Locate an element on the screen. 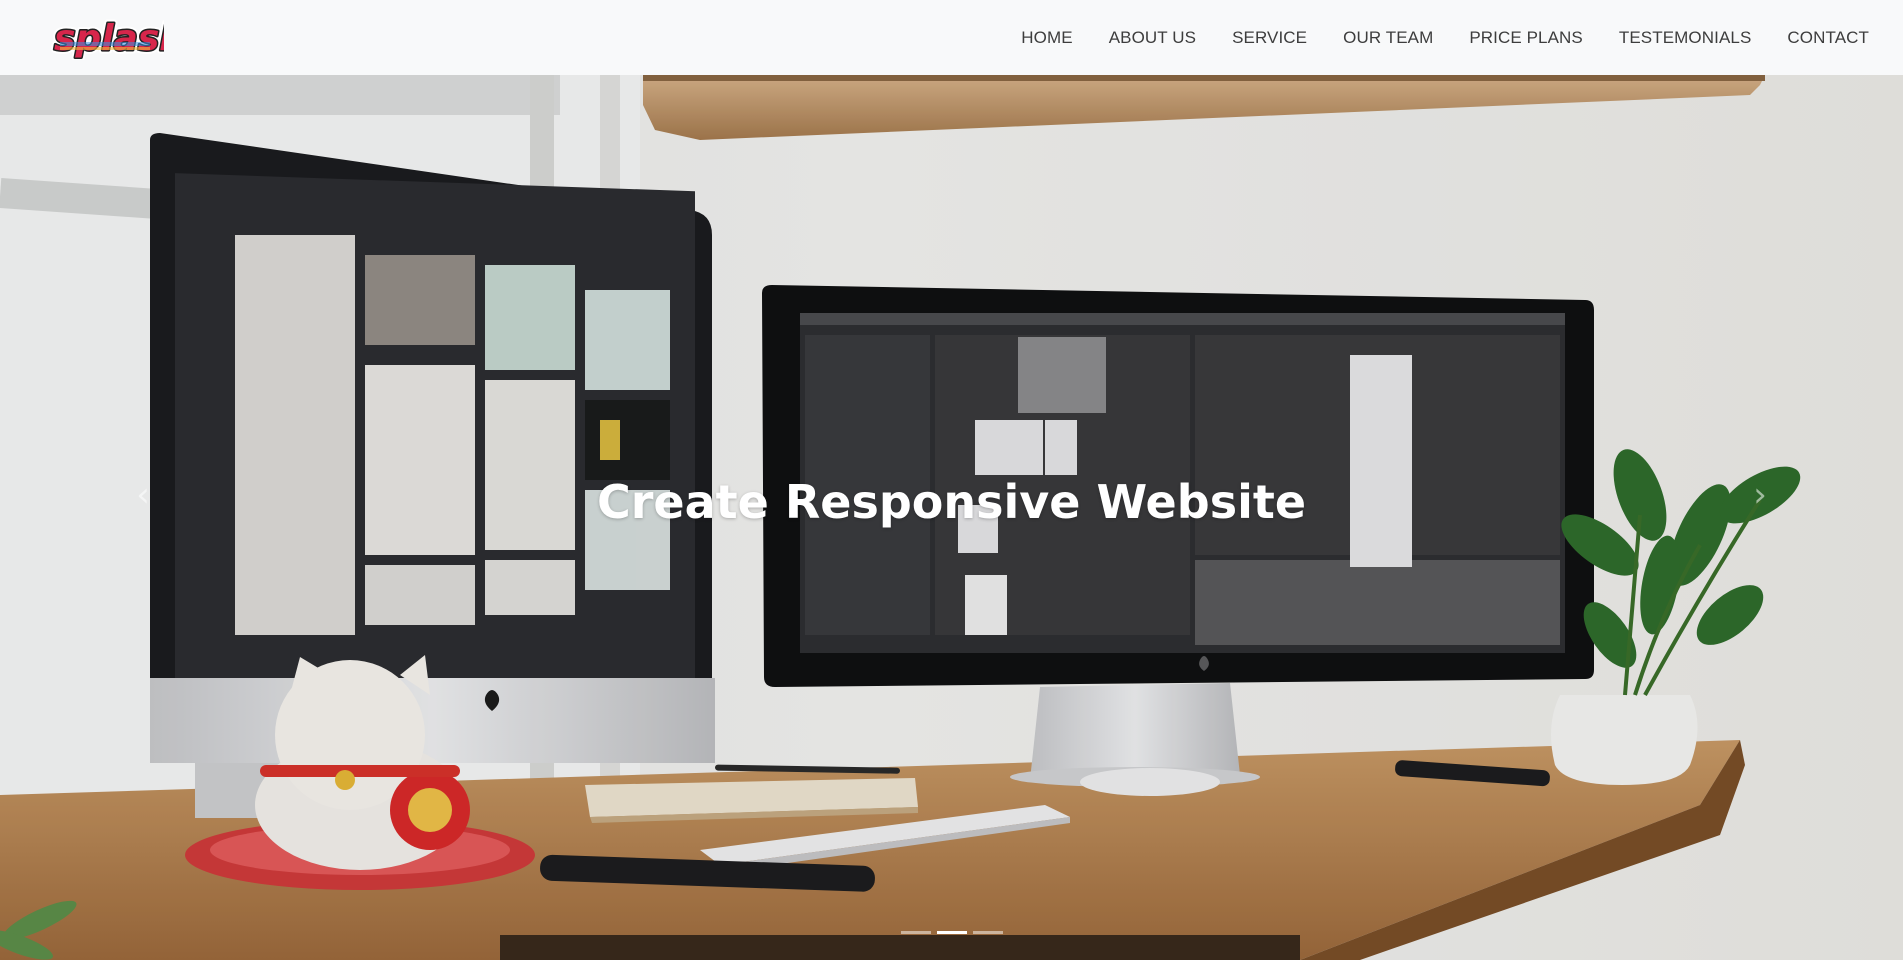 The width and height of the screenshot is (1903, 960). logo-text: splash is located at coordinates (109, 38).